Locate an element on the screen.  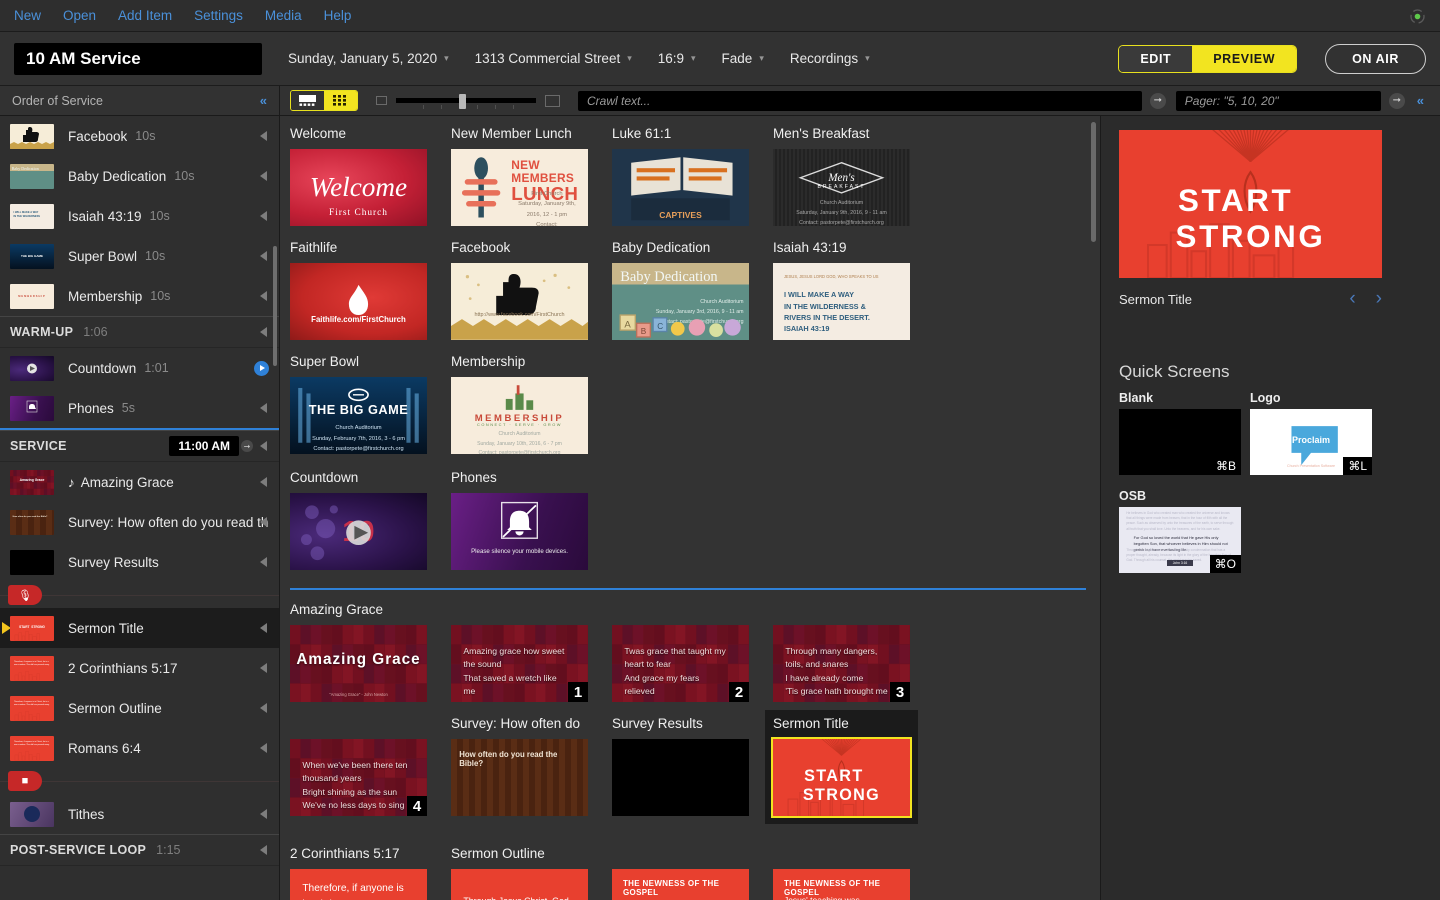
sidebar-section-warm-up: WARM-UP 1:06 is located at coordinates (139, 332).